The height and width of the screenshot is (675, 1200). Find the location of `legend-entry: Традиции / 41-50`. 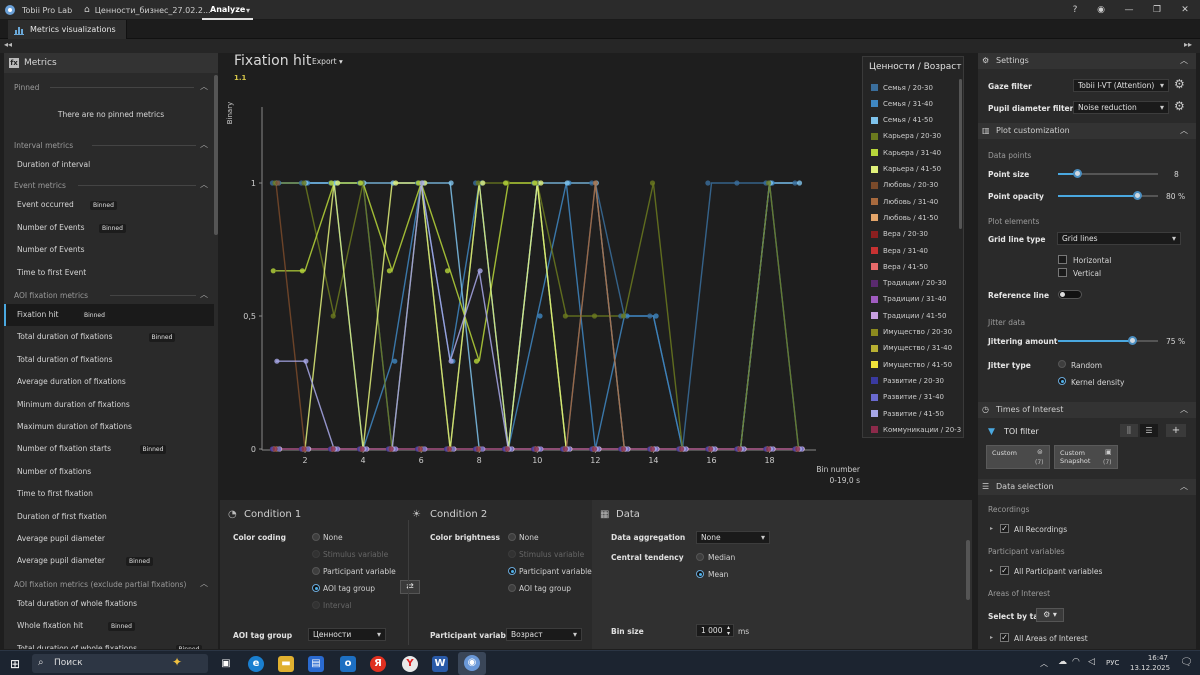

legend-entry: Традиции / 41-50 is located at coordinates (908, 315).